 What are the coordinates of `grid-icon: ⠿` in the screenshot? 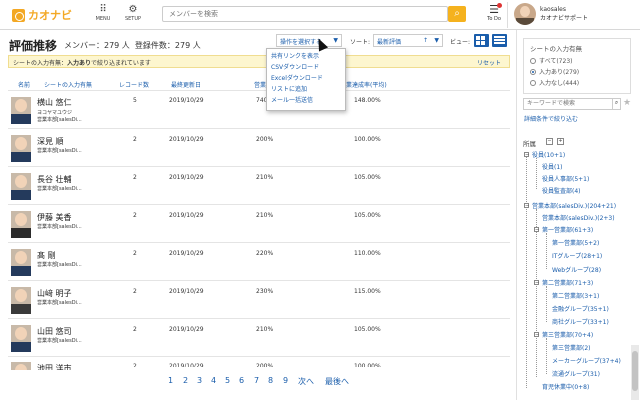 It's located at (103, 9).